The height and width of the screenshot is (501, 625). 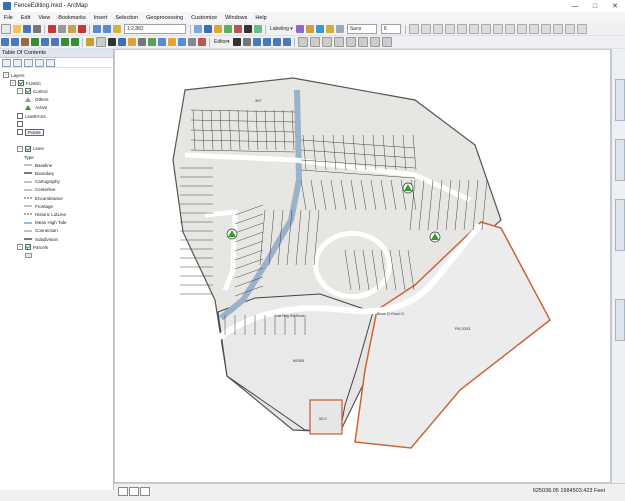 What do you see at coordinates (276, 42) in the screenshot?
I see `trace-icon` at bounding box center [276, 42].